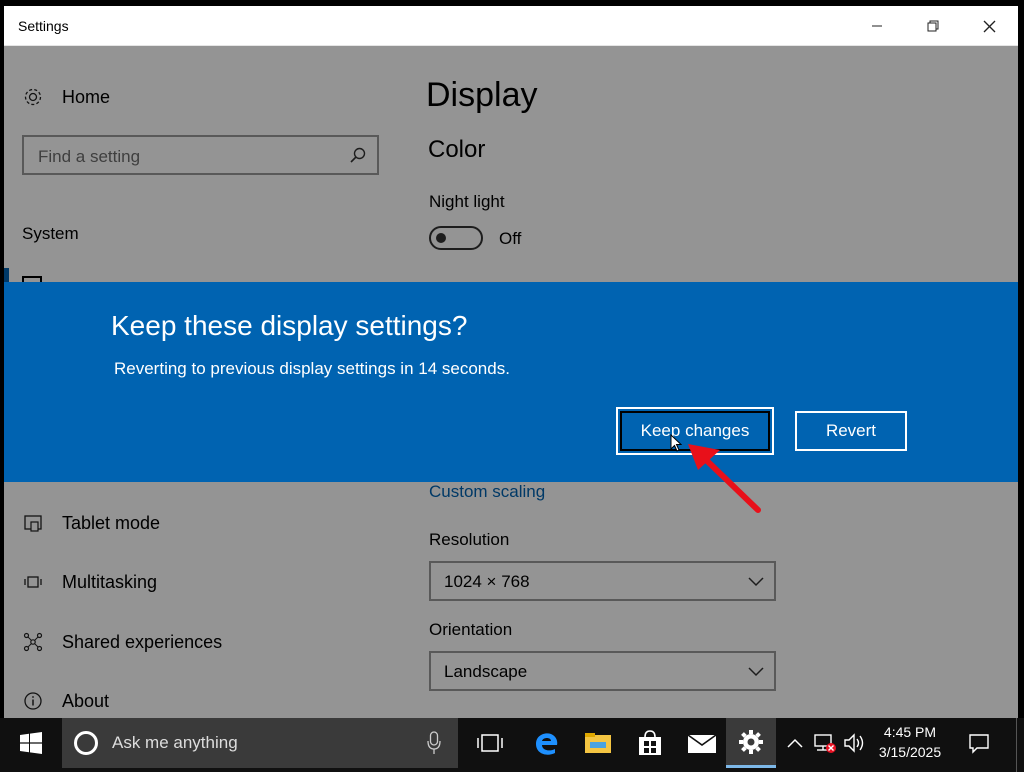 The height and width of the screenshot is (772, 1024). I want to click on network-disconnected-icon, so click(825, 743).